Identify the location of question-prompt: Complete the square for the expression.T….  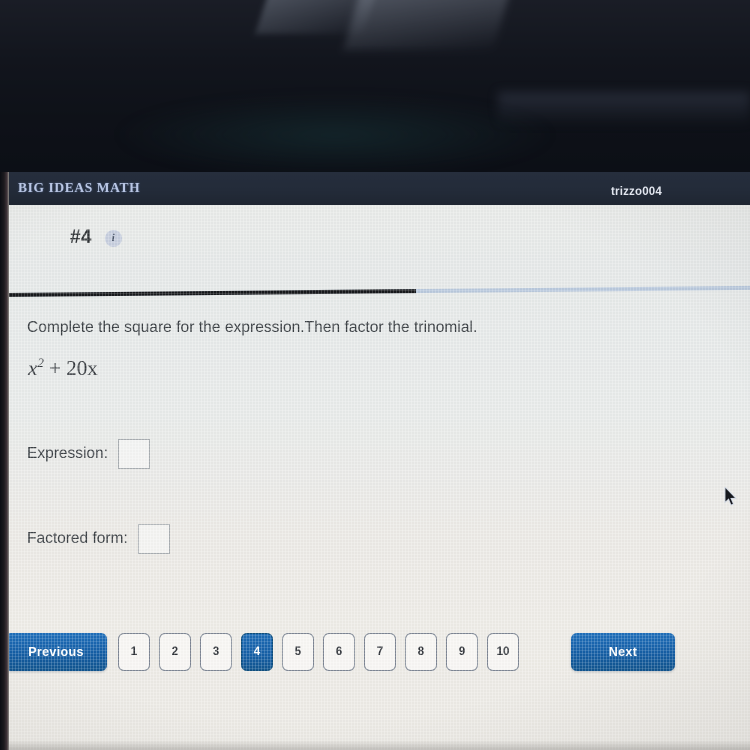
(252, 327).